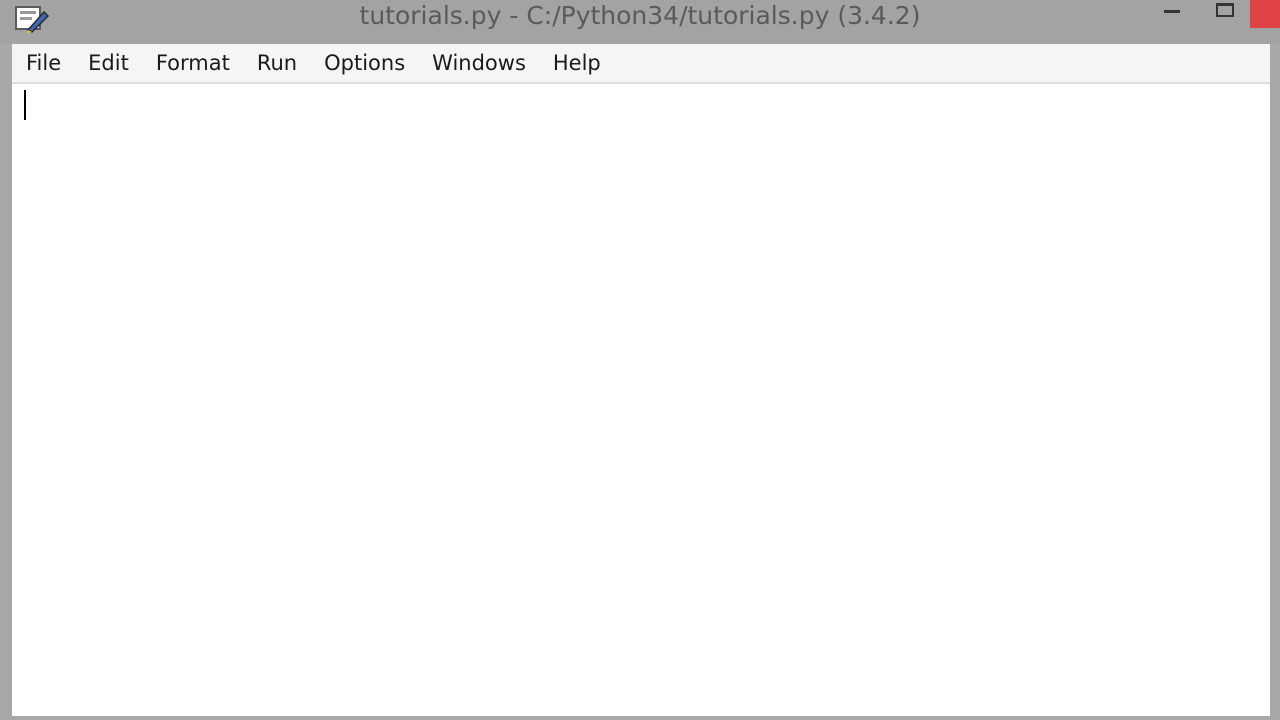 The height and width of the screenshot is (720, 1280). What do you see at coordinates (192, 63) in the screenshot?
I see `menu-format: Format` at bounding box center [192, 63].